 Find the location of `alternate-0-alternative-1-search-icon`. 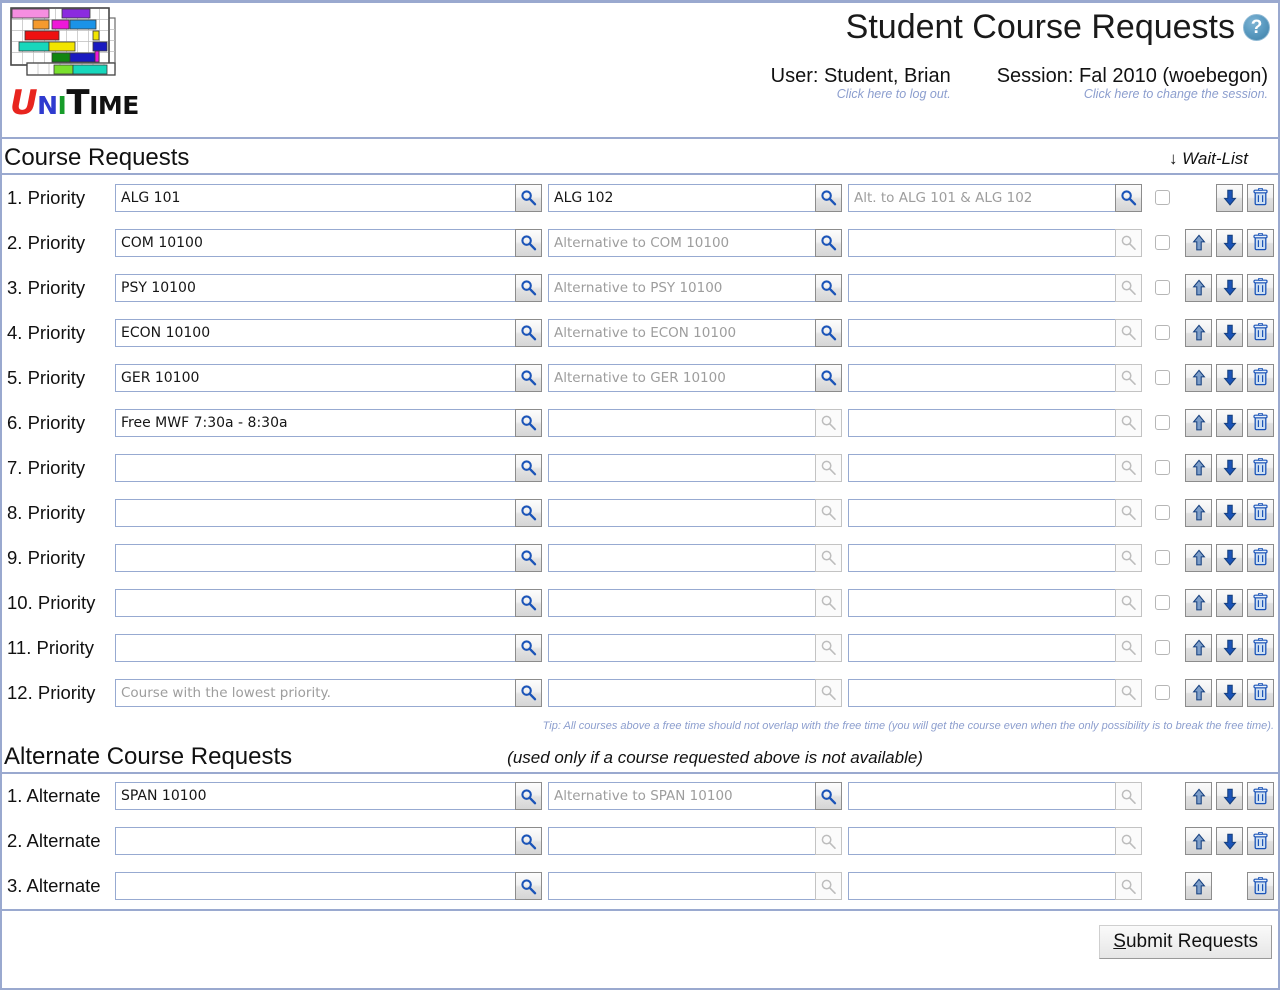

alternate-0-alternative-1-search-icon is located at coordinates (828, 796).